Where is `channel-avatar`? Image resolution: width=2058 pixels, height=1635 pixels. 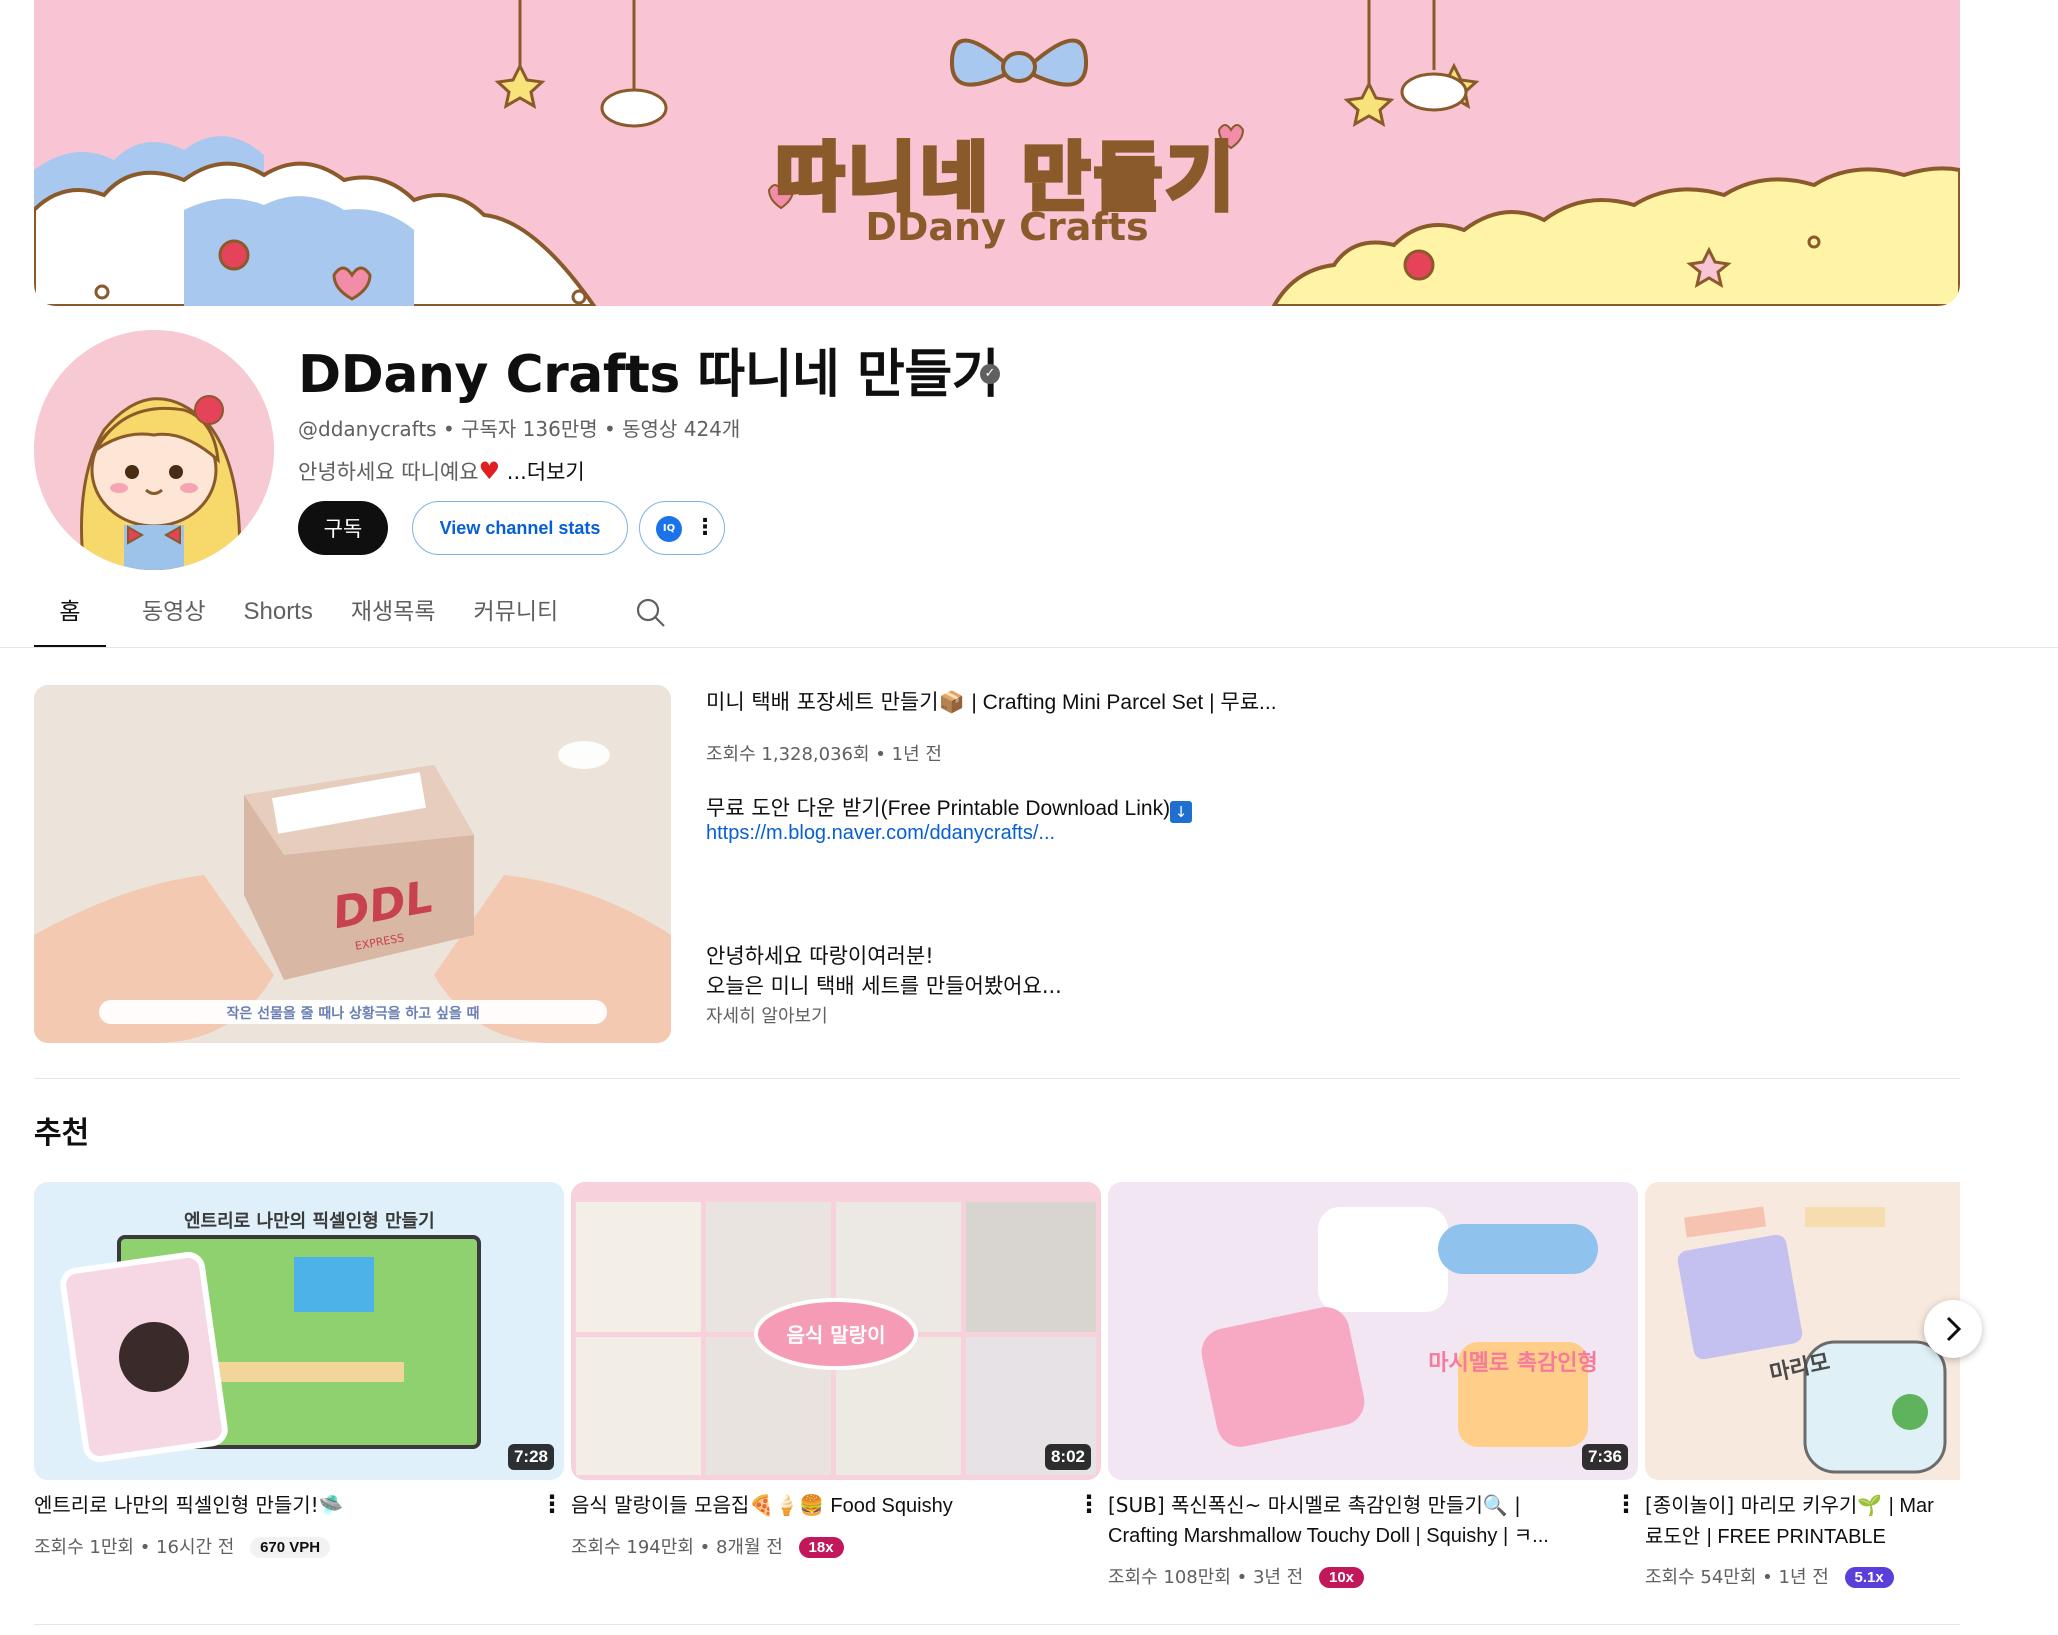 channel-avatar is located at coordinates (154, 450).